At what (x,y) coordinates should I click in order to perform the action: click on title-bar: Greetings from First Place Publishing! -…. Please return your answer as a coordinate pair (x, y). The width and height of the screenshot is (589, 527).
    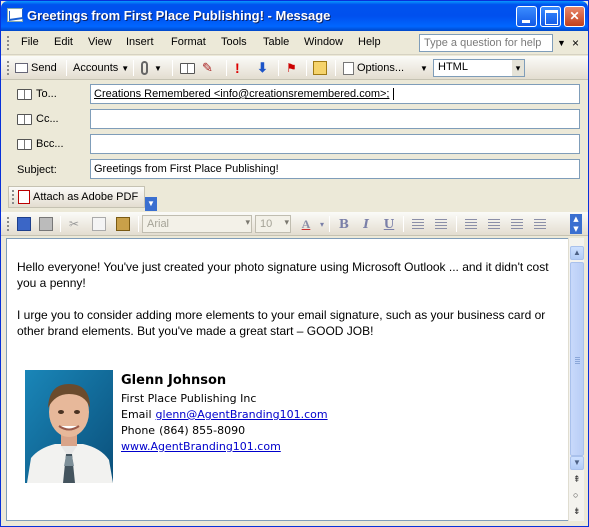
    Looking at the image, I should click on (294, 16).